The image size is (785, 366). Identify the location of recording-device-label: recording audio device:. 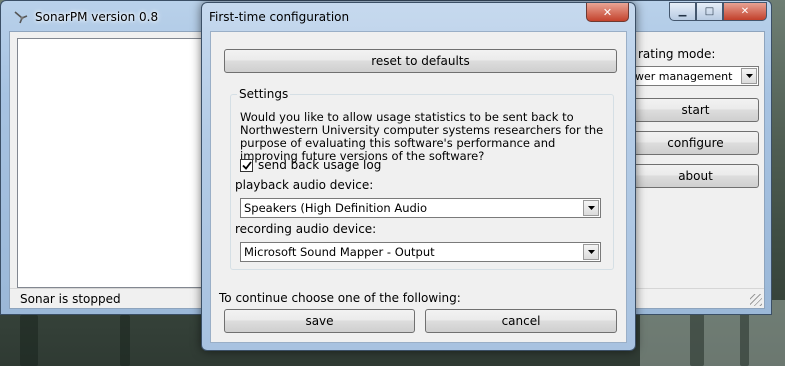
(306, 229).